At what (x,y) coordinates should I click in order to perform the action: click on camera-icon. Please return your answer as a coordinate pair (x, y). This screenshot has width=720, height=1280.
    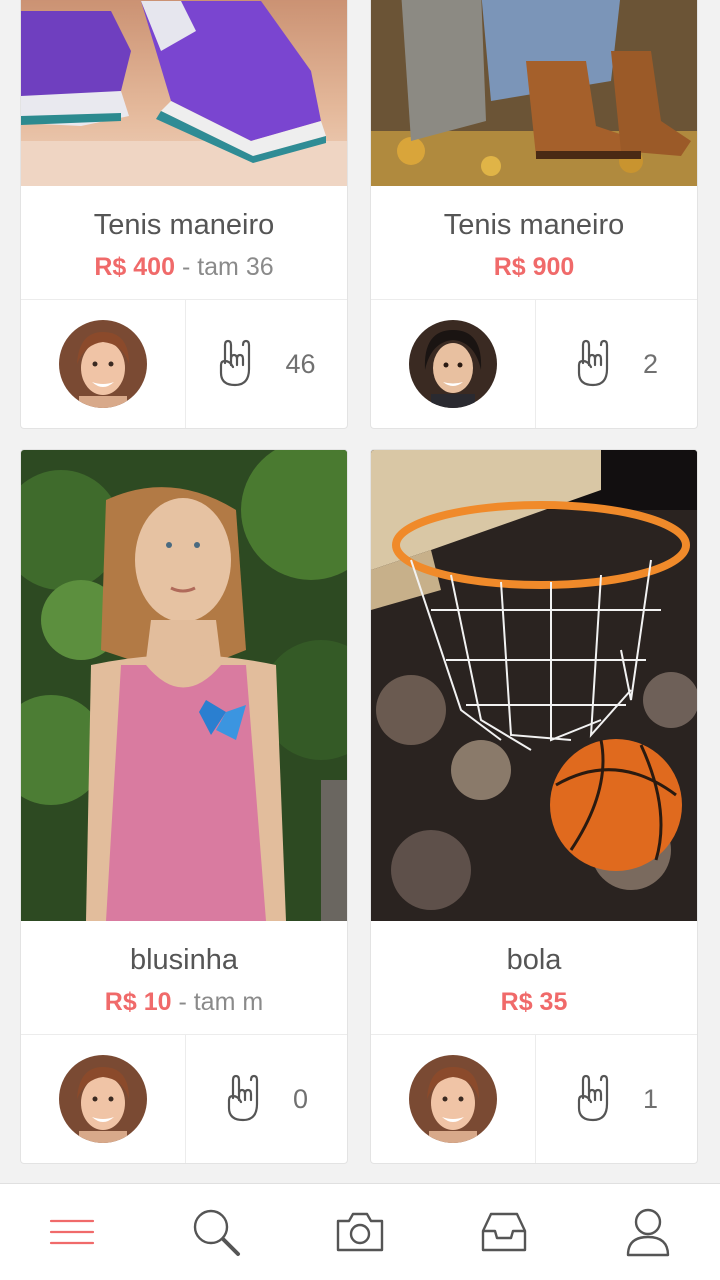
    Looking at the image, I should click on (360, 1232).